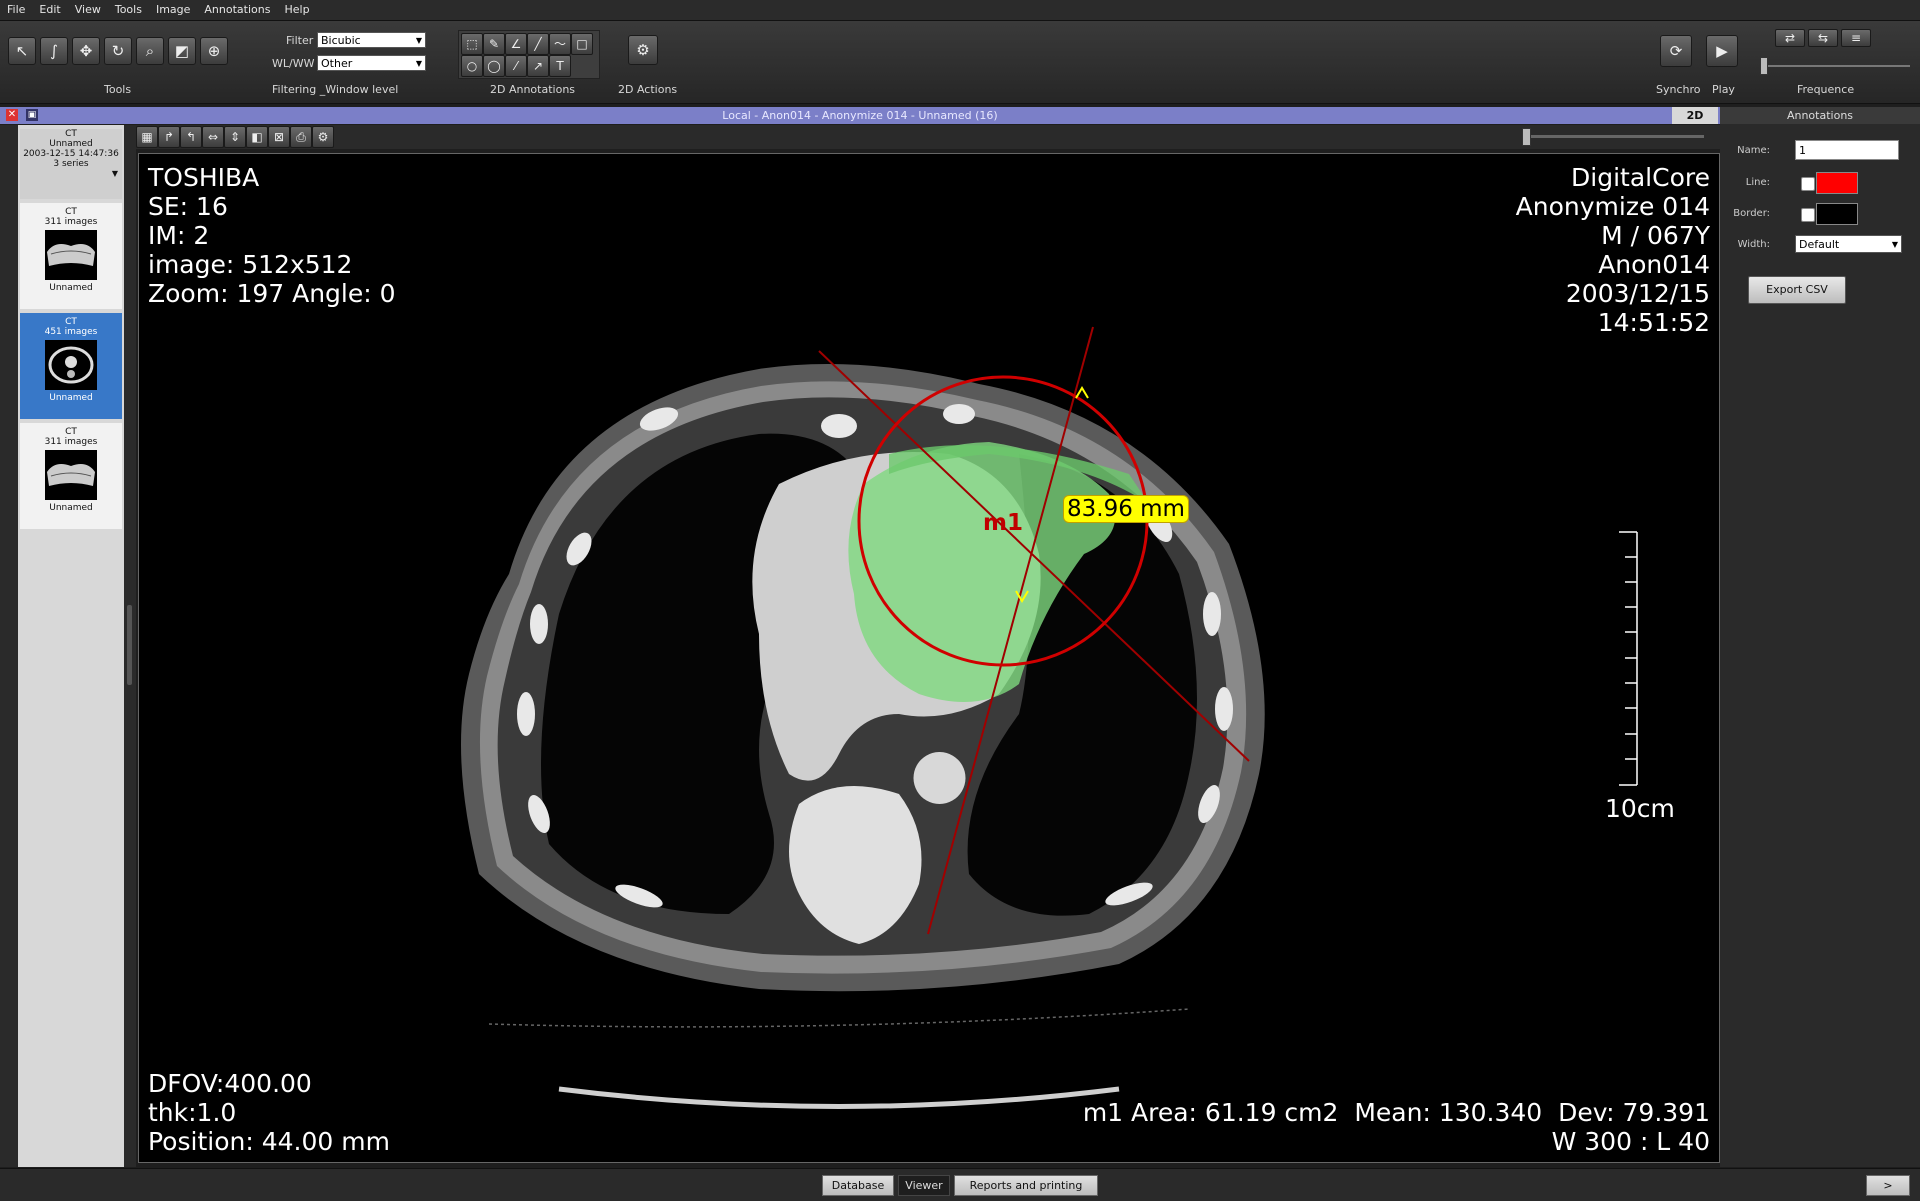  I want to click on viewer-toolbar: ▦ ↱ ↰ ⇔ ⇕ ◧ ⊠ ⎙ ⚙, so click(928, 137).